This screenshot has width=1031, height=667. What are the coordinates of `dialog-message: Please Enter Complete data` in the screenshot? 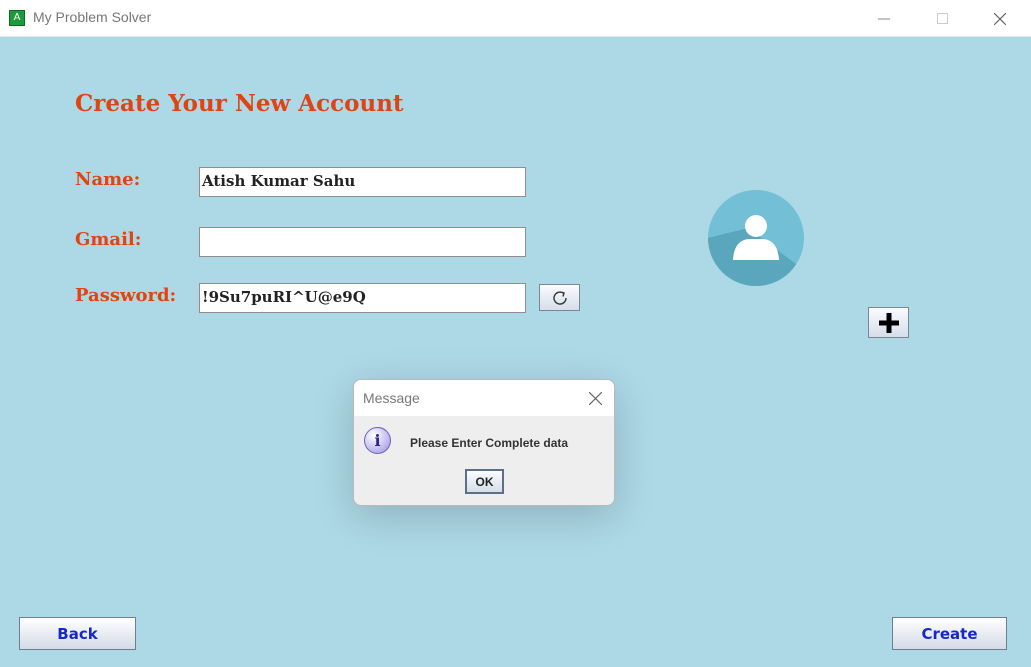 It's located at (489, 443).